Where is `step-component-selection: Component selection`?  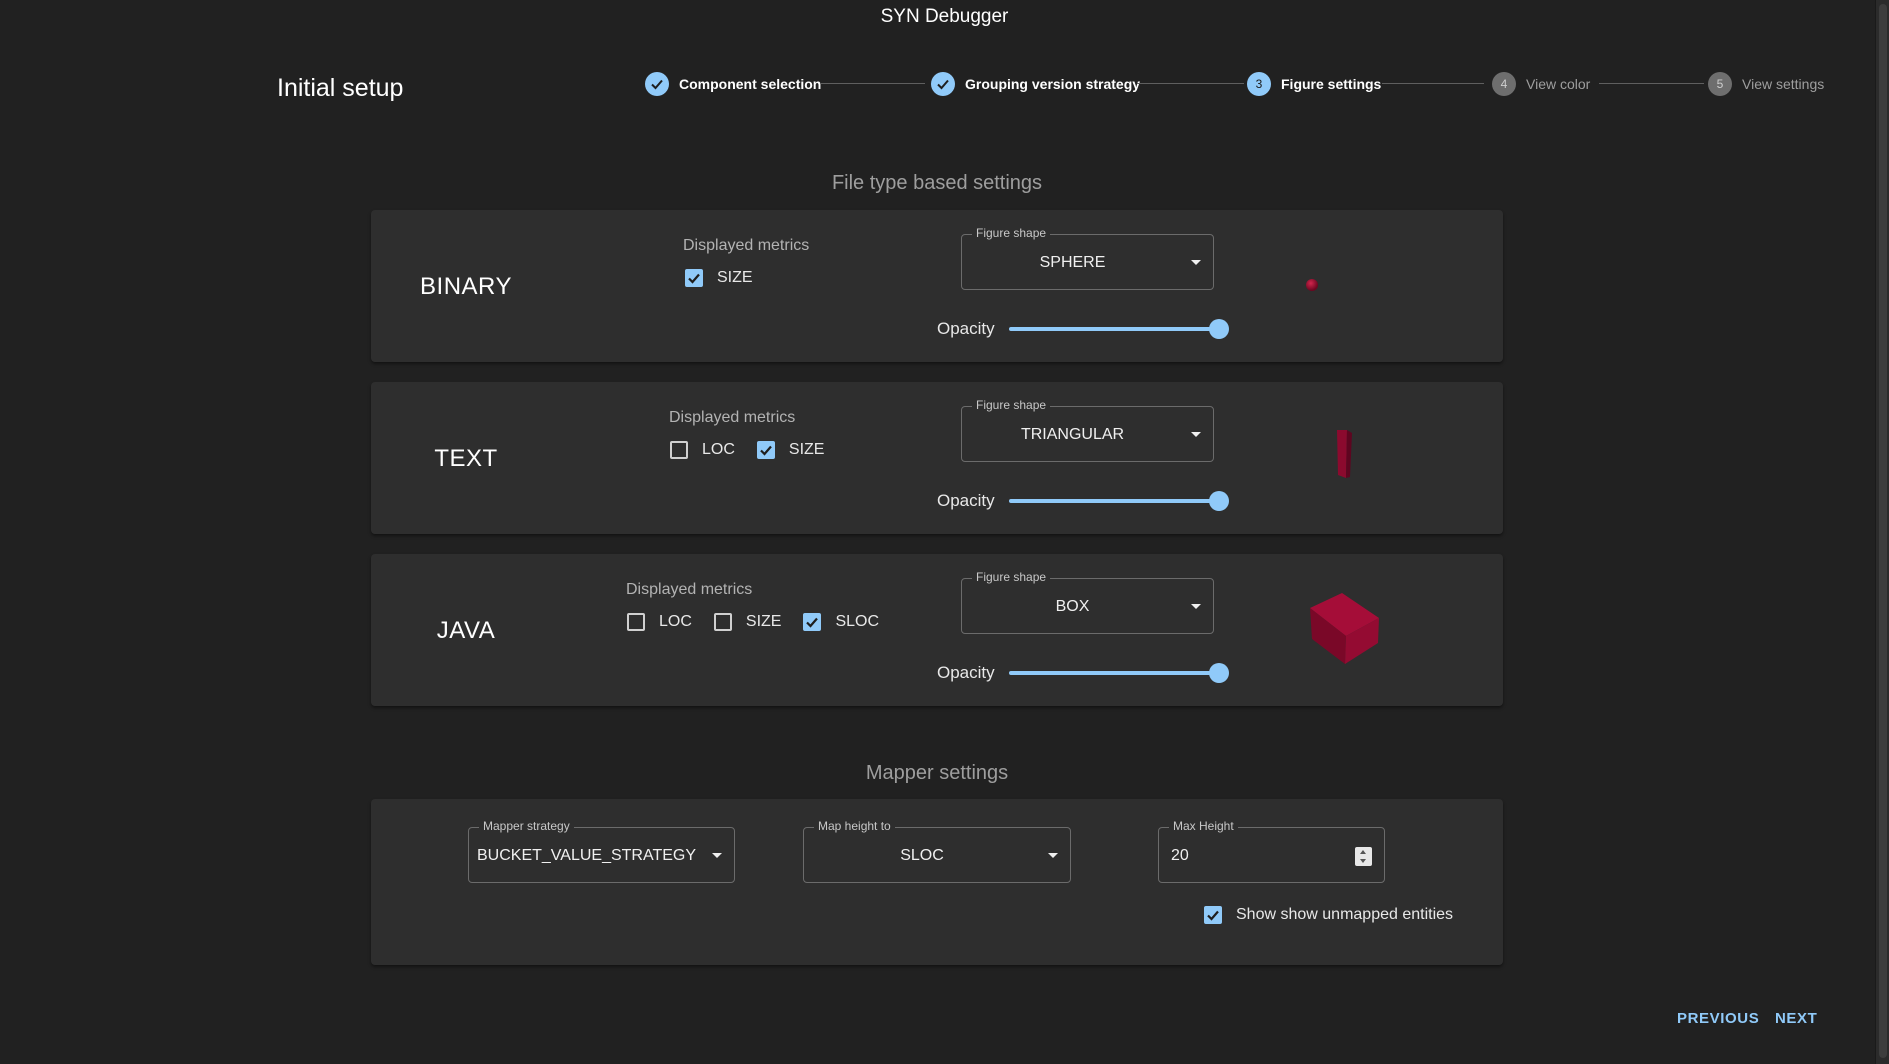 step-component-selection: Component selection is located at coordinates (733, 84).